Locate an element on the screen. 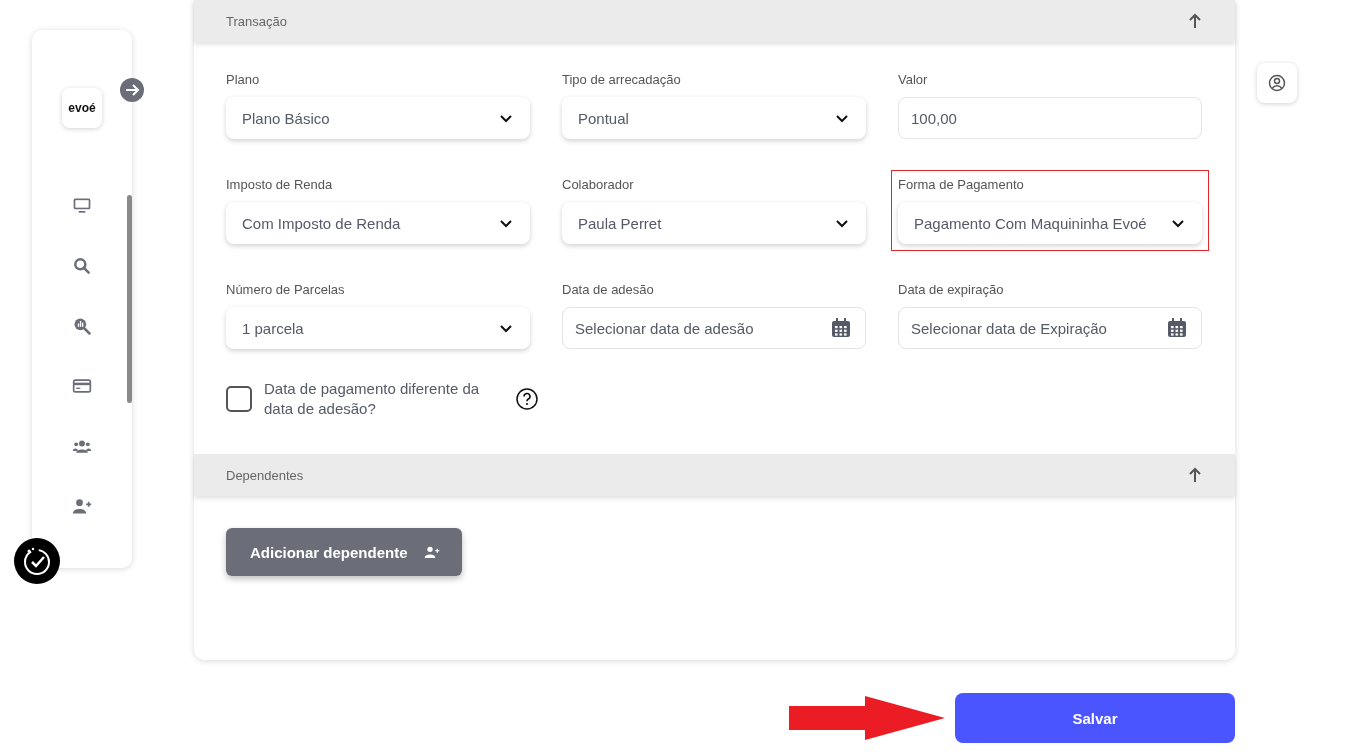  checkbox is located at coordinates (239, 398).